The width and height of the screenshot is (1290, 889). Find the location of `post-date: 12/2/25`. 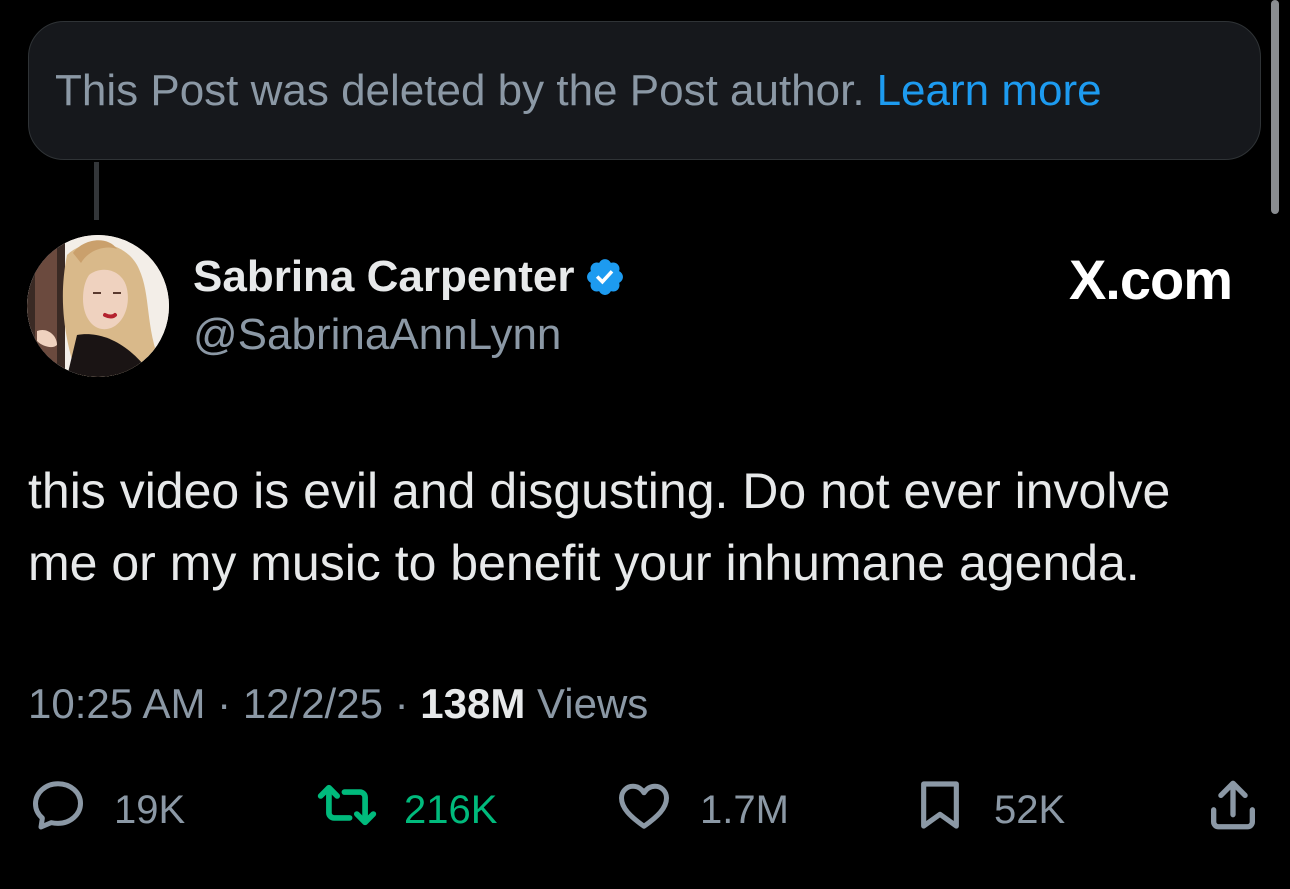

post-date: 12/2/25 is located at coordinates (313, 703).